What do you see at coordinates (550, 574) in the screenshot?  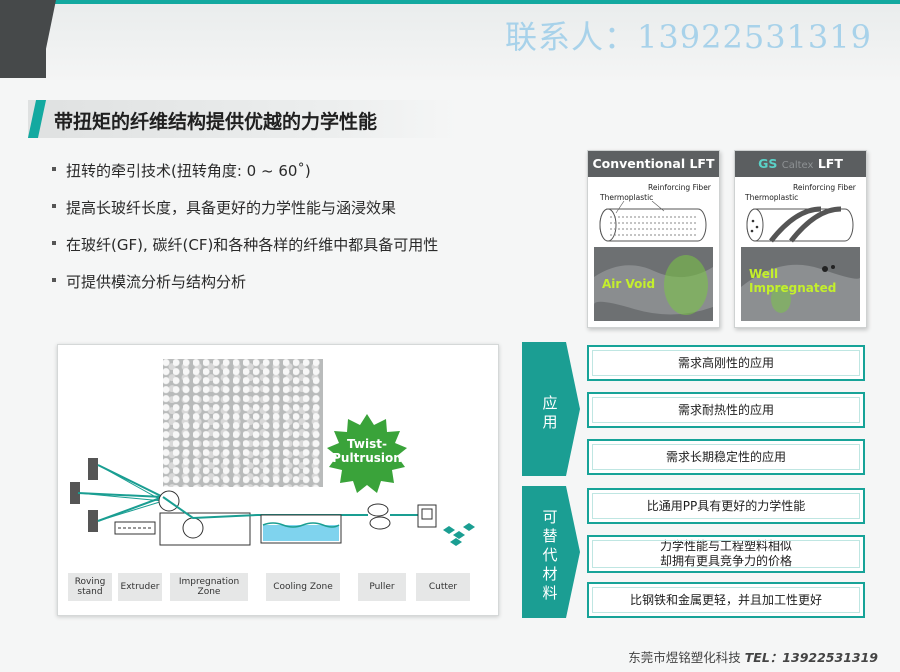 I see `alternative-label-char: 材` at bounding box center [550, 574].